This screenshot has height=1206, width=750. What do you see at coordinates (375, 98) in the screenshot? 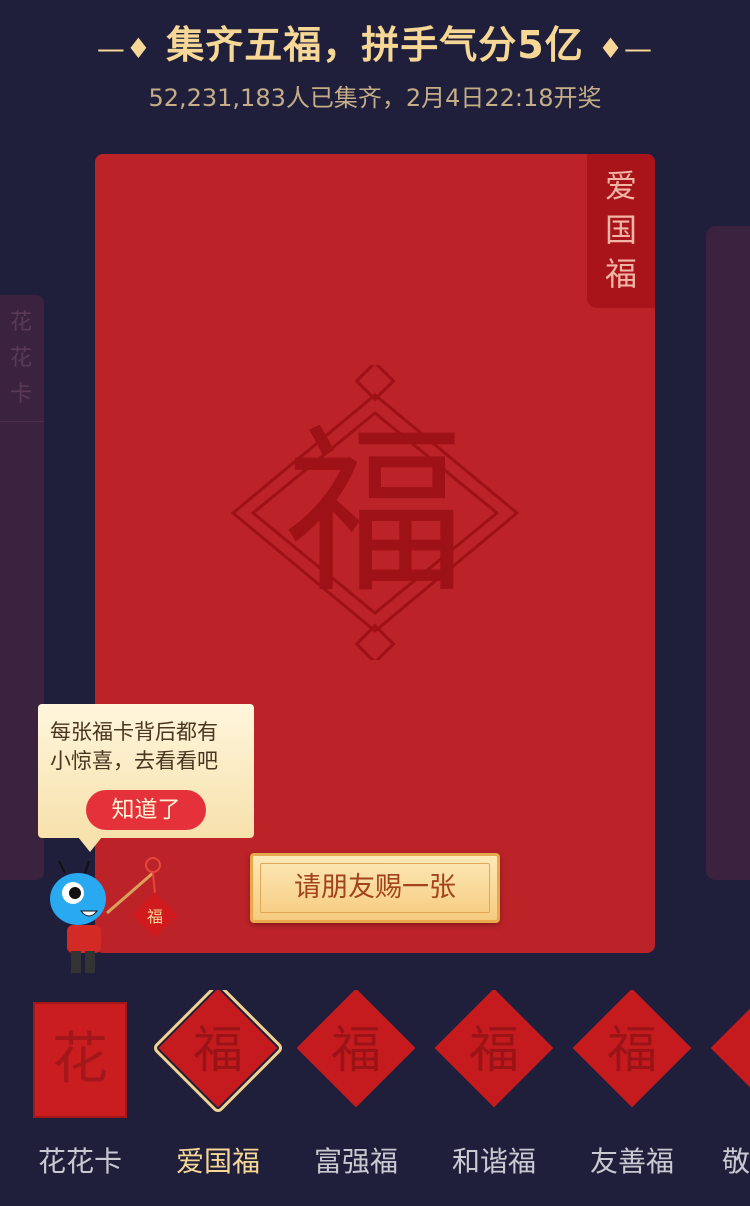
I see `collected-count-text: 52,231,183人已集齐，2月4日22:18开奖` at bounding box center [375, 98].